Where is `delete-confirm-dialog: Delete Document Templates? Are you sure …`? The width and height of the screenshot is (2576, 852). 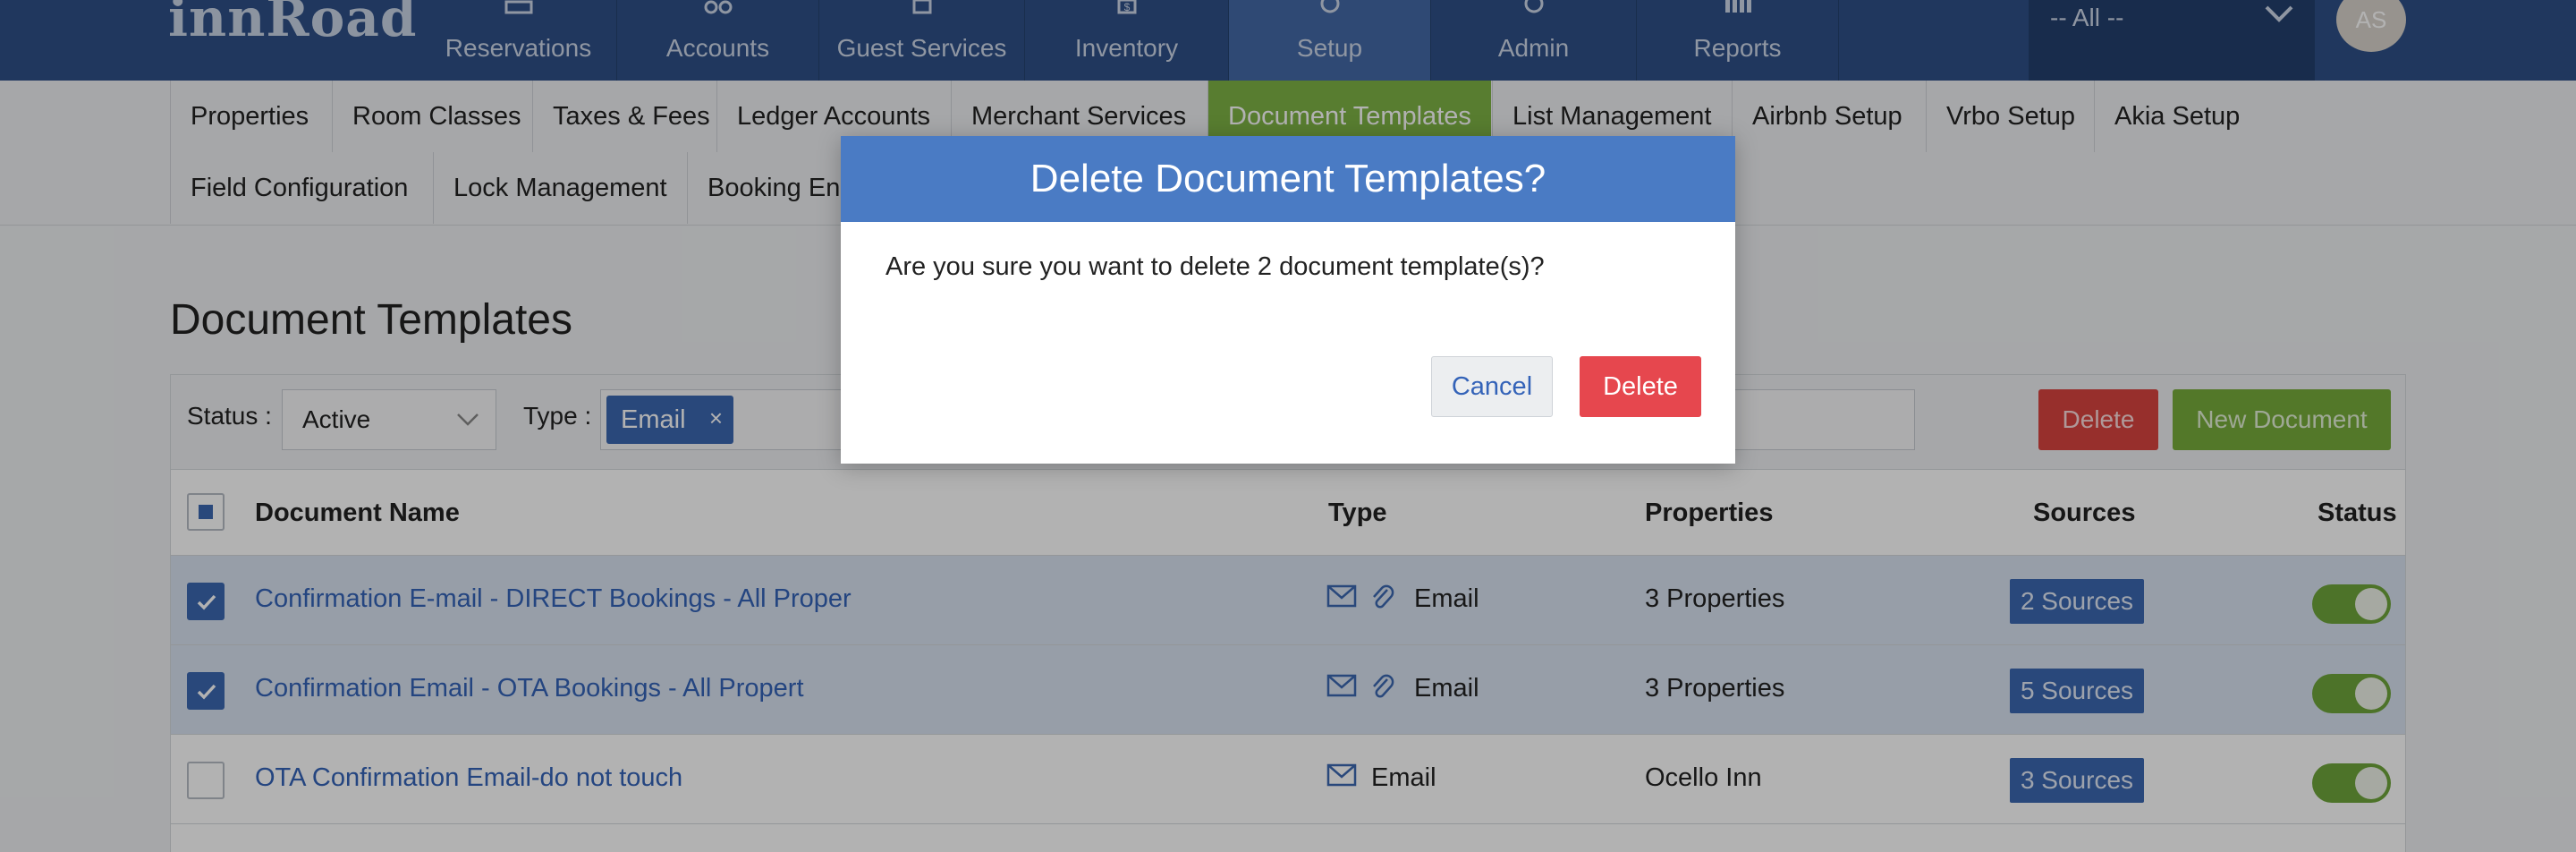 delete-confirm-dialog: Delete Document Templates? Are you sure … is located at coordinates (1288, 300).